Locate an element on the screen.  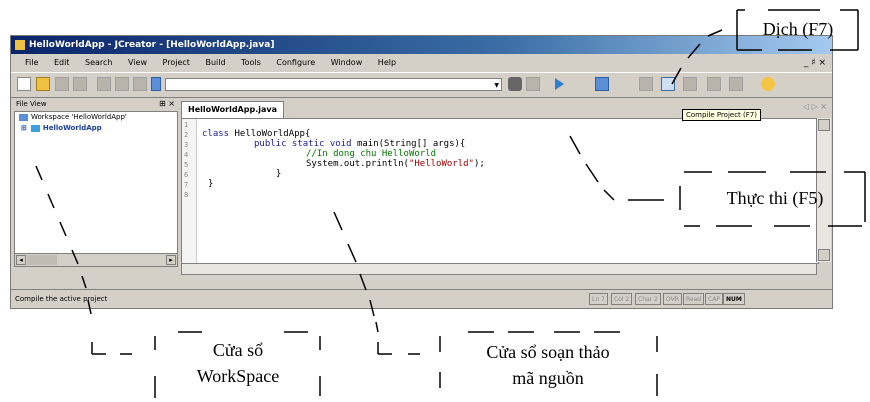
annotation-editor-line1: Cửa sổ soạn thảo is located at coordinates (548, 352).